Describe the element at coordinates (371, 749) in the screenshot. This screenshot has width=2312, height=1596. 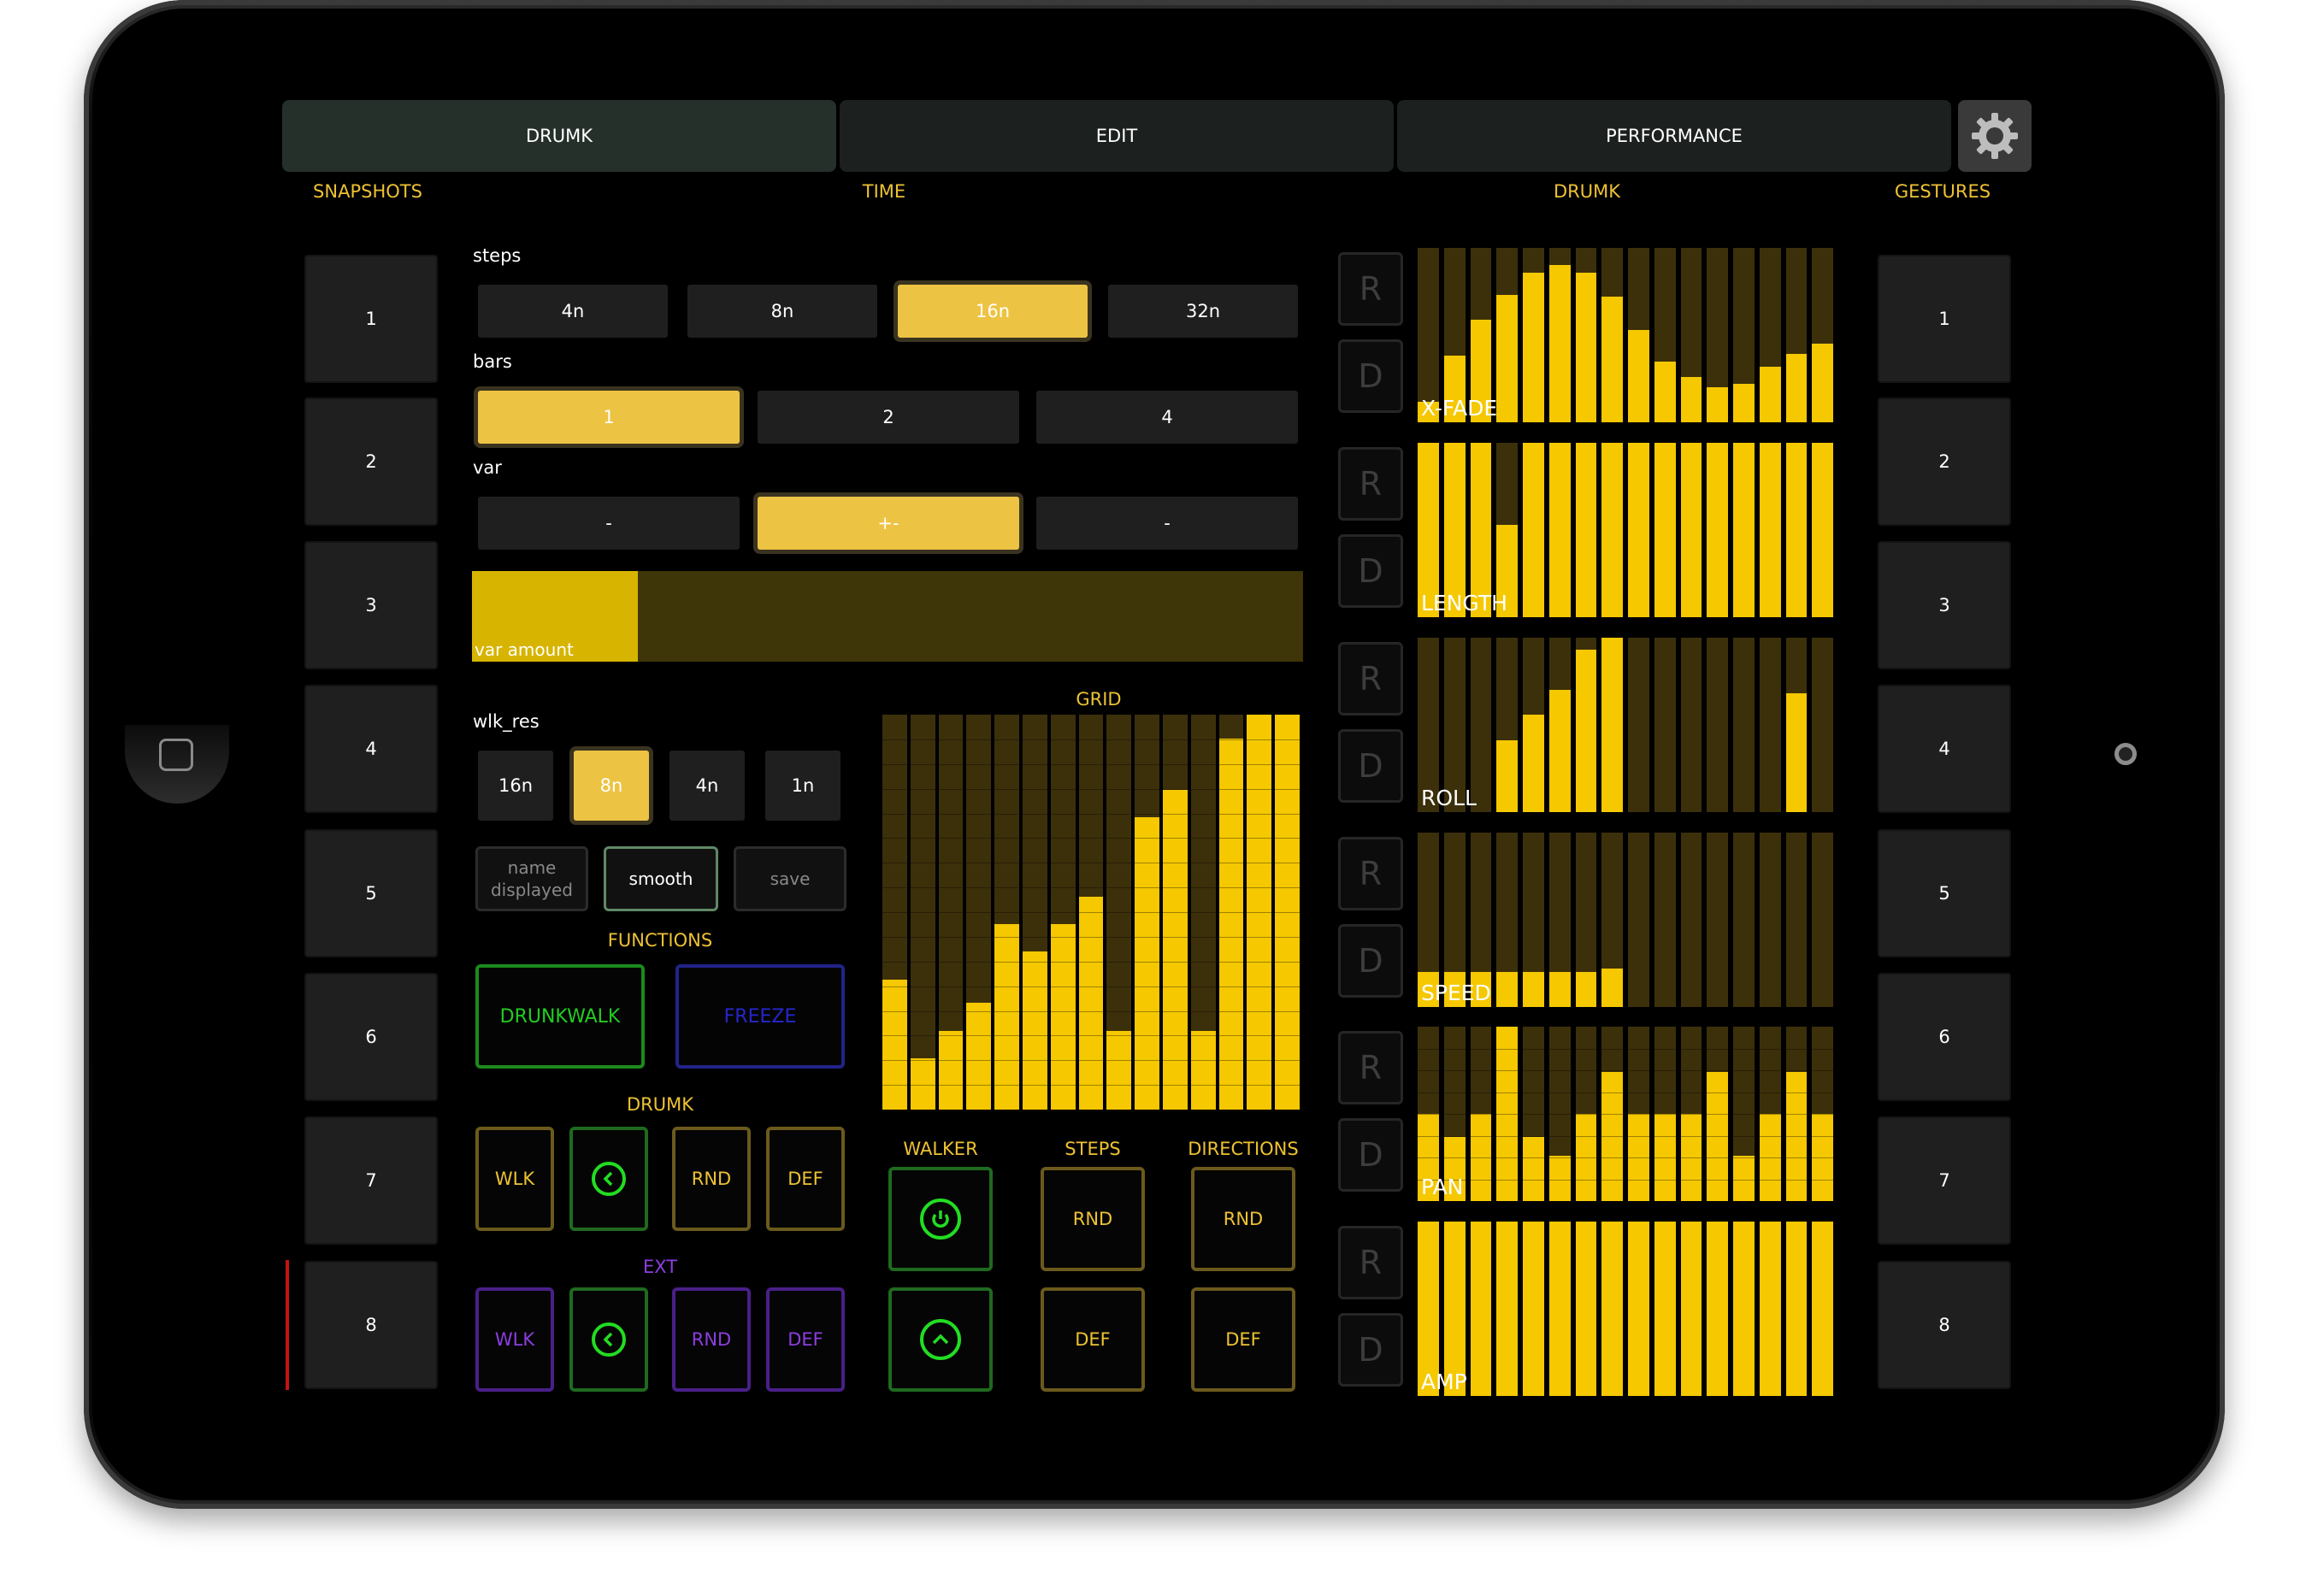
I see `snapshot-pad: 4` at that location.